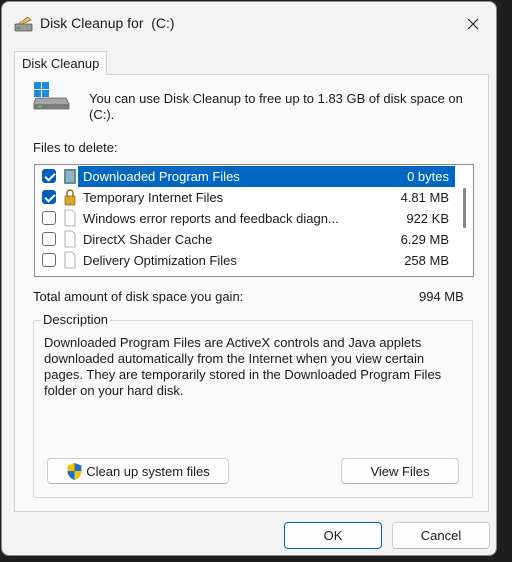 The image size is (512, 562). What do you see at coordinates (148, 471) in the screenshot?
I see `clean-up-system-files-label: Clean up system files` at bounding box center [148, 471].